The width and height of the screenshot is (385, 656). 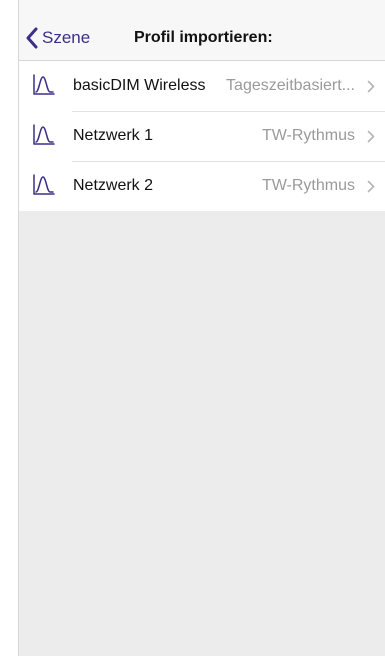 I want to click on profile-row: Netzwerk 2 TW-Rythmus, so click(x=202, y=186).